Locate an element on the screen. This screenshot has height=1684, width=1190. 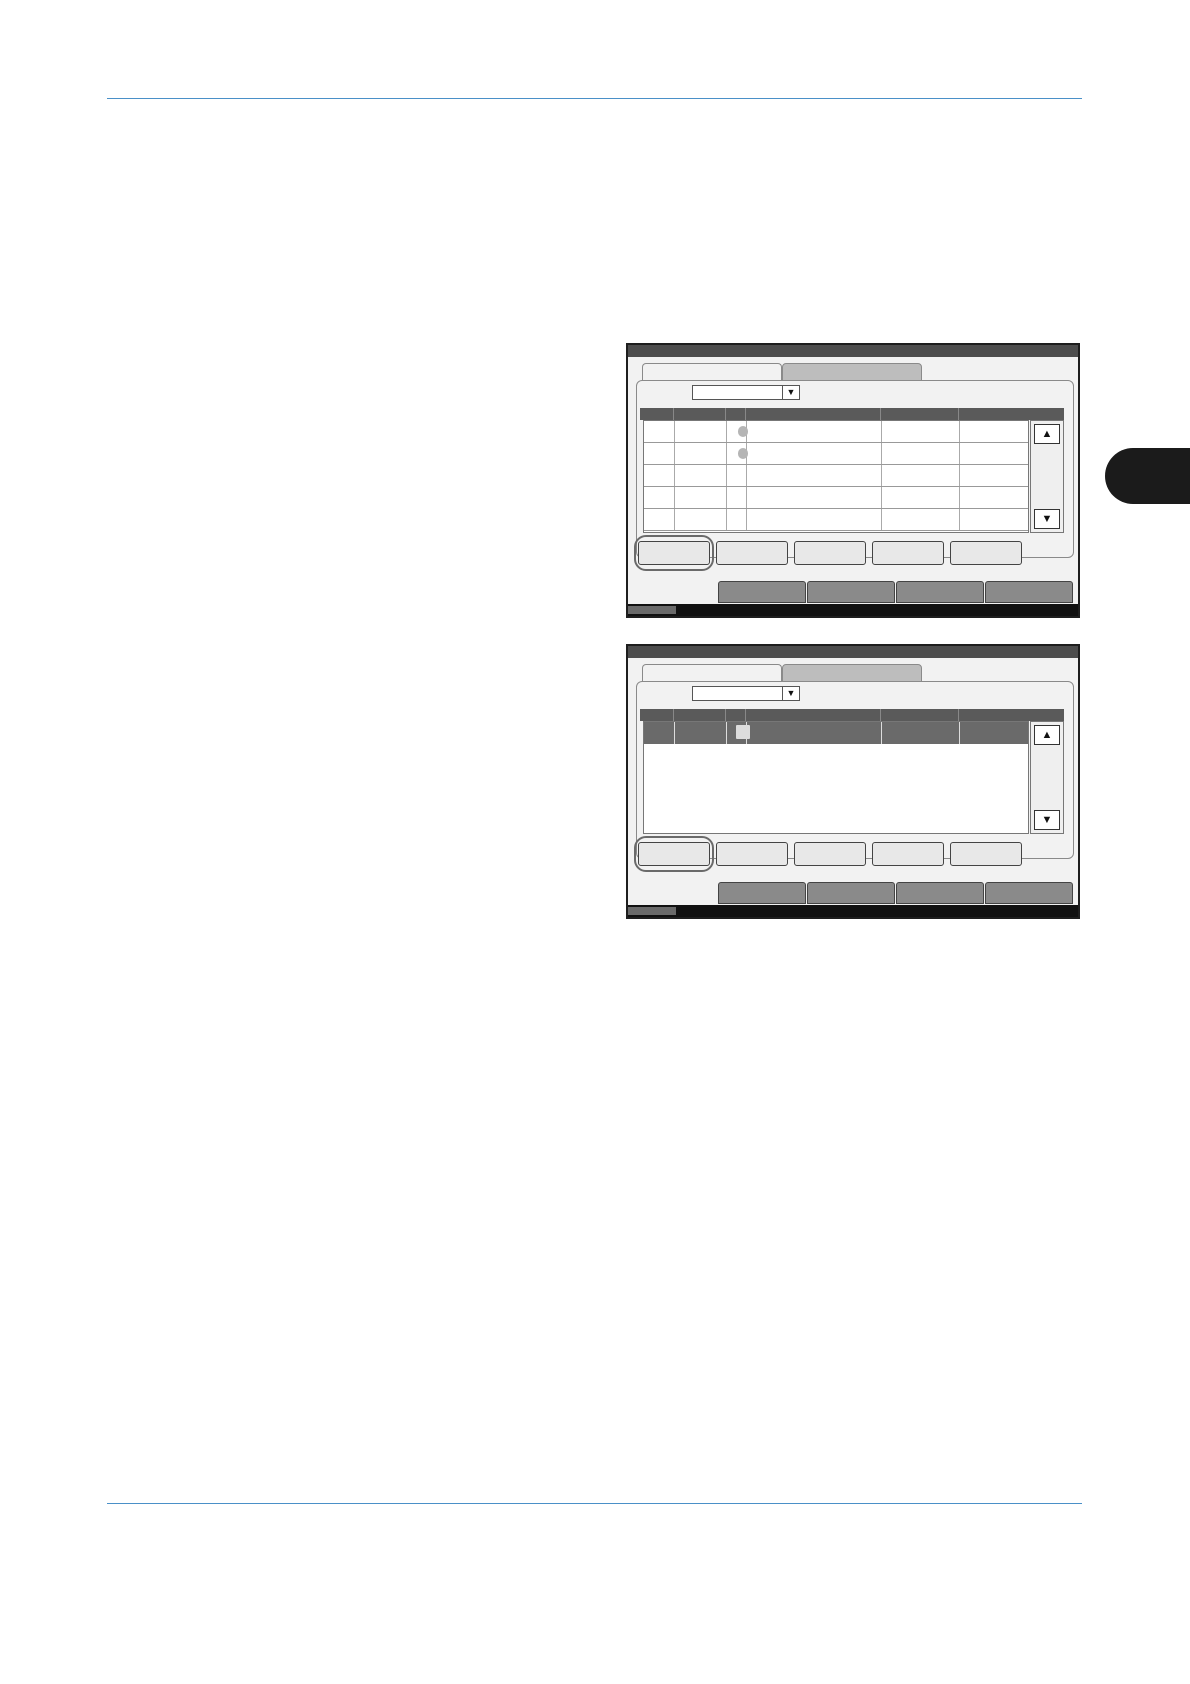
list-item-selected is located at coordinates (836, 733).